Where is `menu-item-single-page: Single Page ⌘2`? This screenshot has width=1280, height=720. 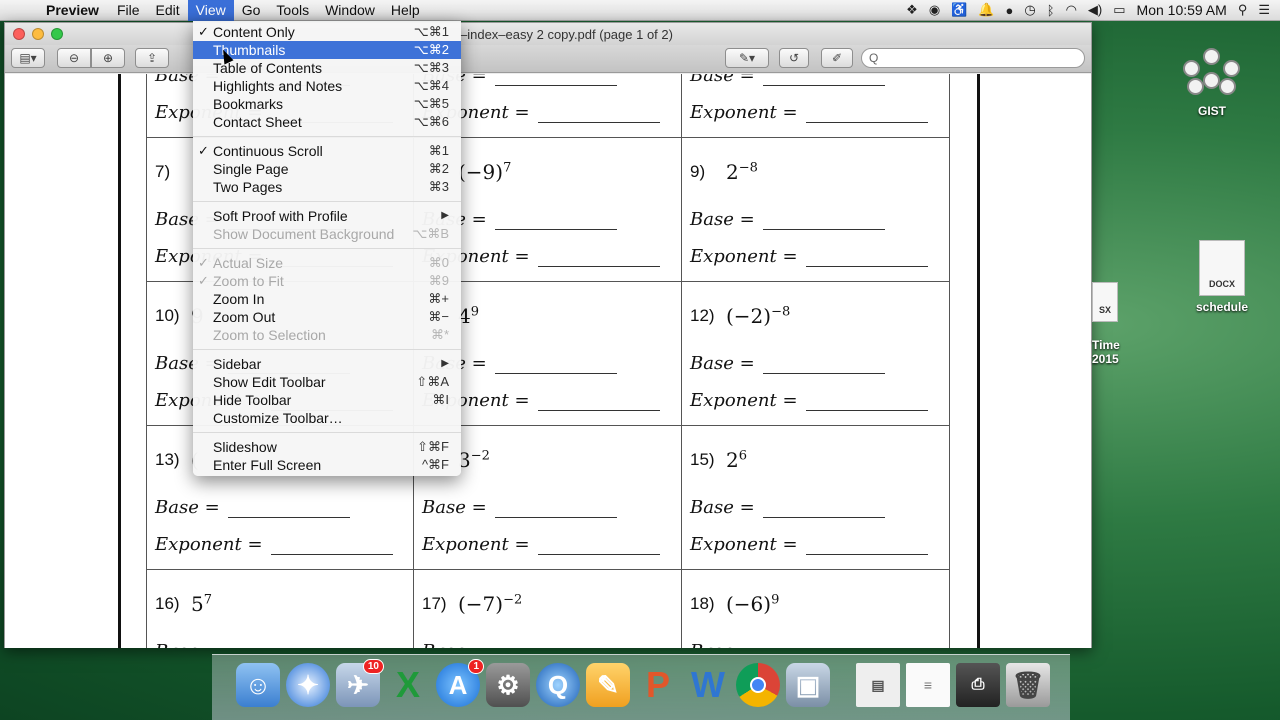 menu-item-single-page: Single Page ⌘2 is located at coordinates (327, 169).